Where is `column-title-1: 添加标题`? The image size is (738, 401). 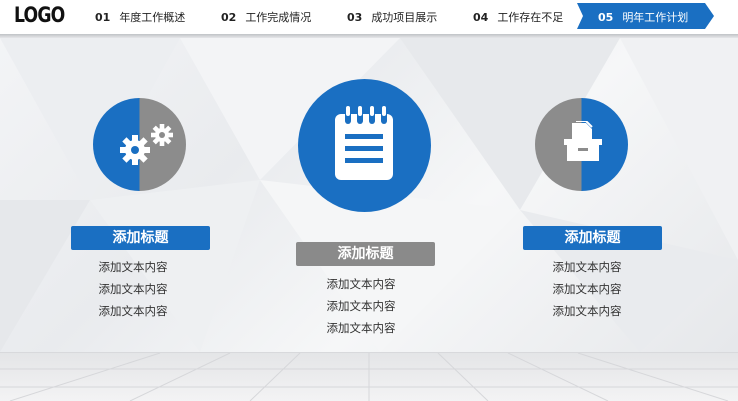 column-title-1: 添加标题 is located at coordinates (140, 238).